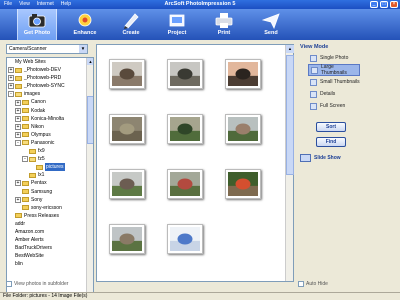 The height and width of the screenshot is (300, 400). I want to click on tree-item: lx1, so click(47, 175).